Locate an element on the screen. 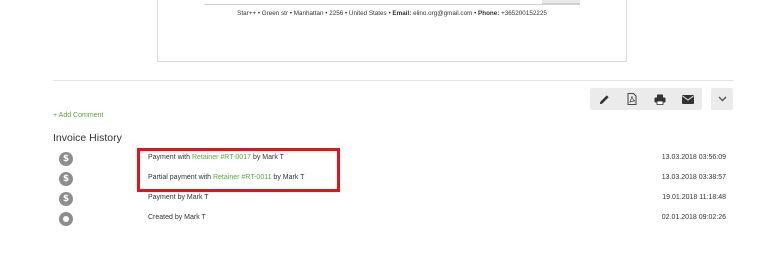 This screenshot has height=269, width=768. page-tab is located at coordinates (561, 2).